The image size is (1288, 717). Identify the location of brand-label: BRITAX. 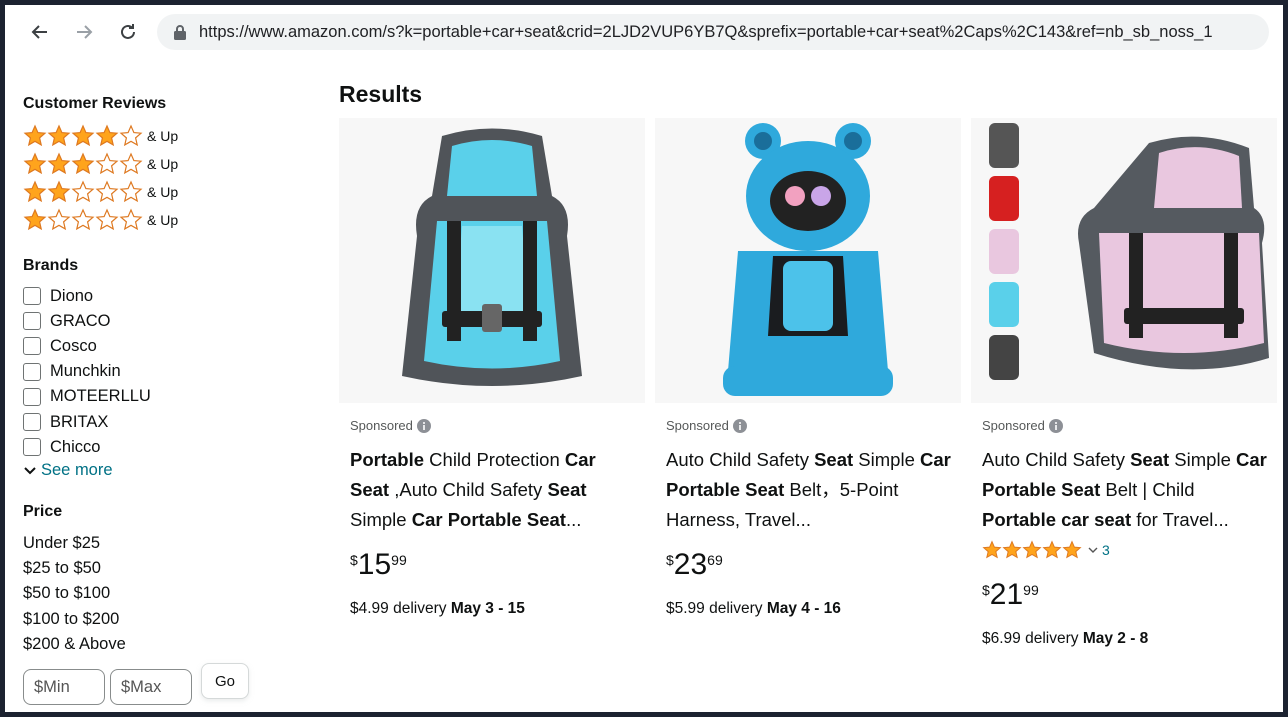
(79, 421).